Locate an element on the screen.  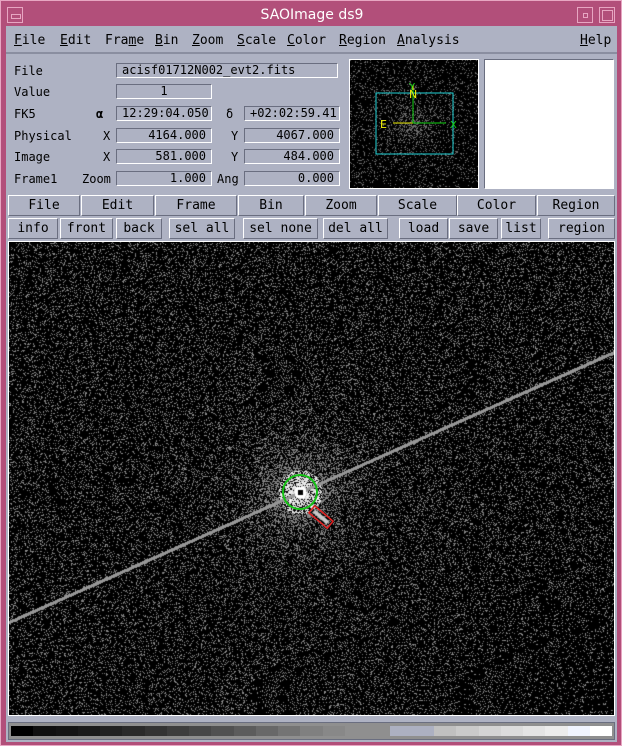
region-list-button: list is located at coordinates (521, 228).